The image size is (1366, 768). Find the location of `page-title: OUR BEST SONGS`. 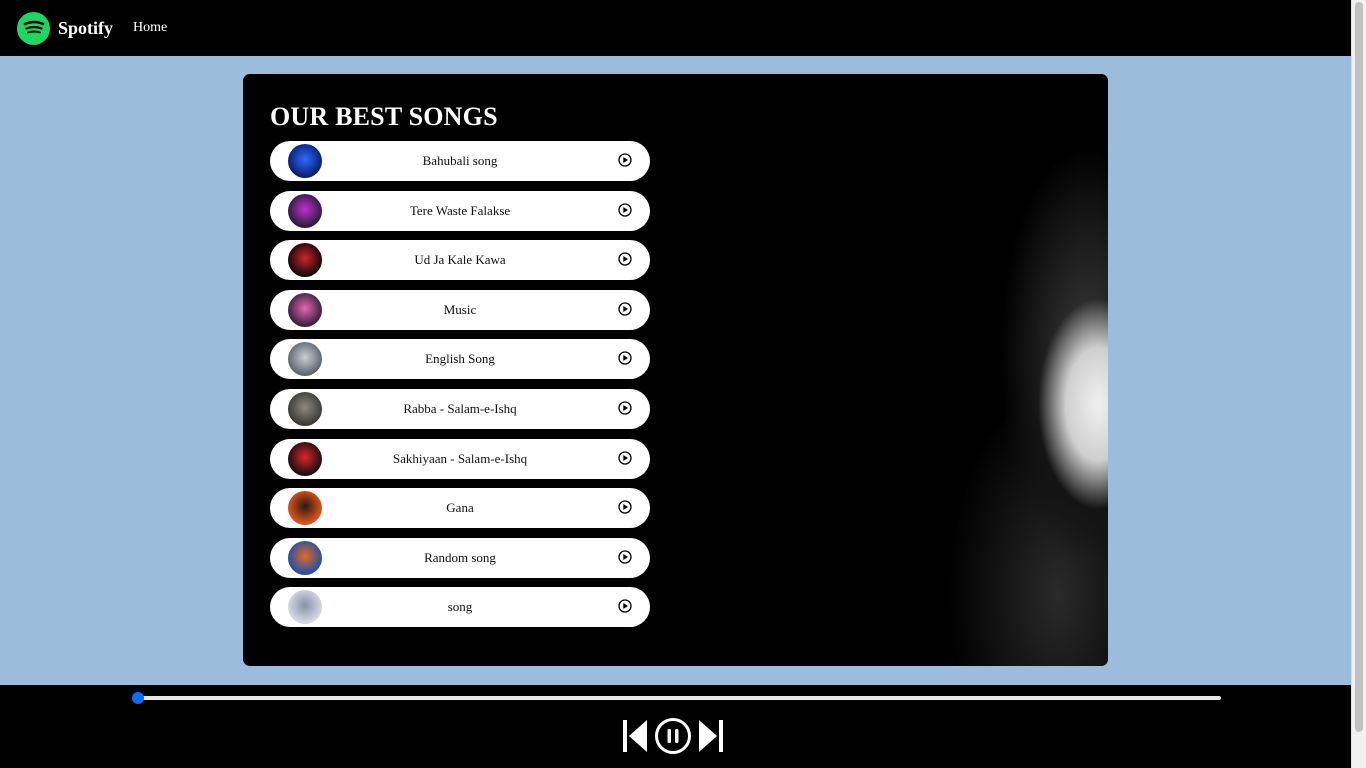

page-title: OUR BEST SONGS is located at coordinates (384, 116).